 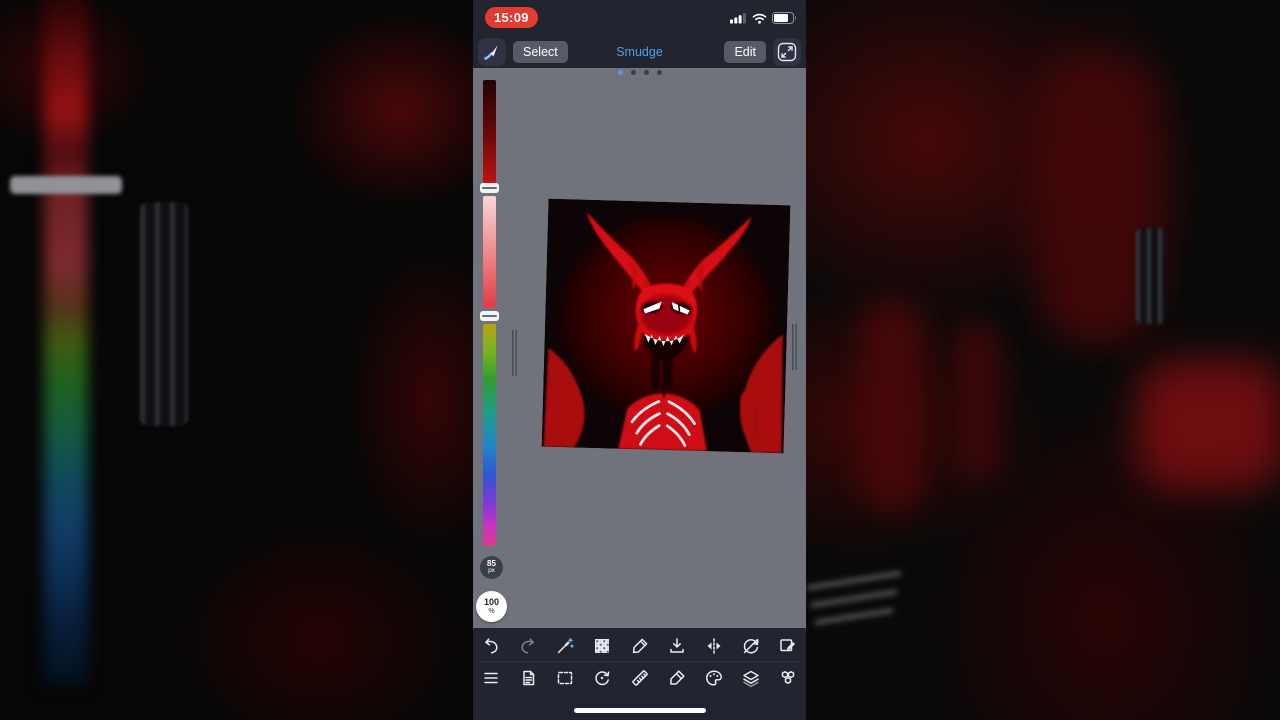 I want to click on magic-wand-icon, so click(x=565, y=646).